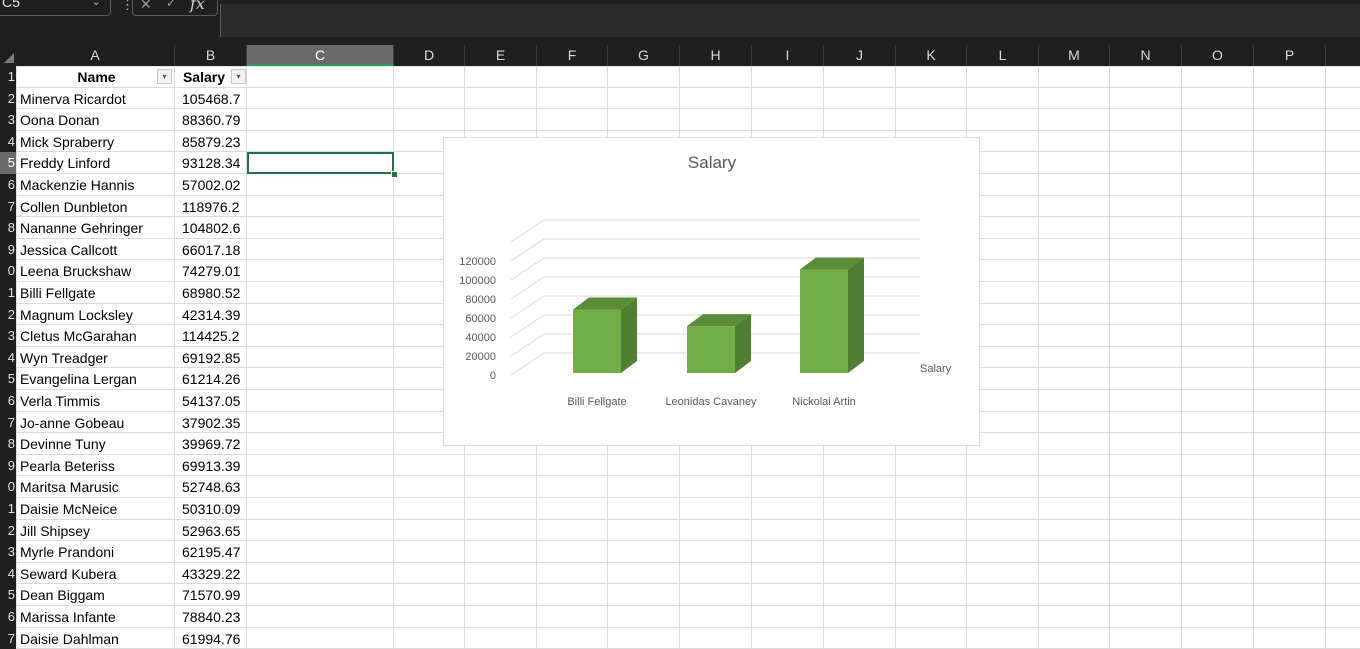 Image resolution: width=1360 pixels, height=649 pixels. Describe the element at coordinates (8, 141) in the screenshot. I see `row-header-4: 4` at that location.